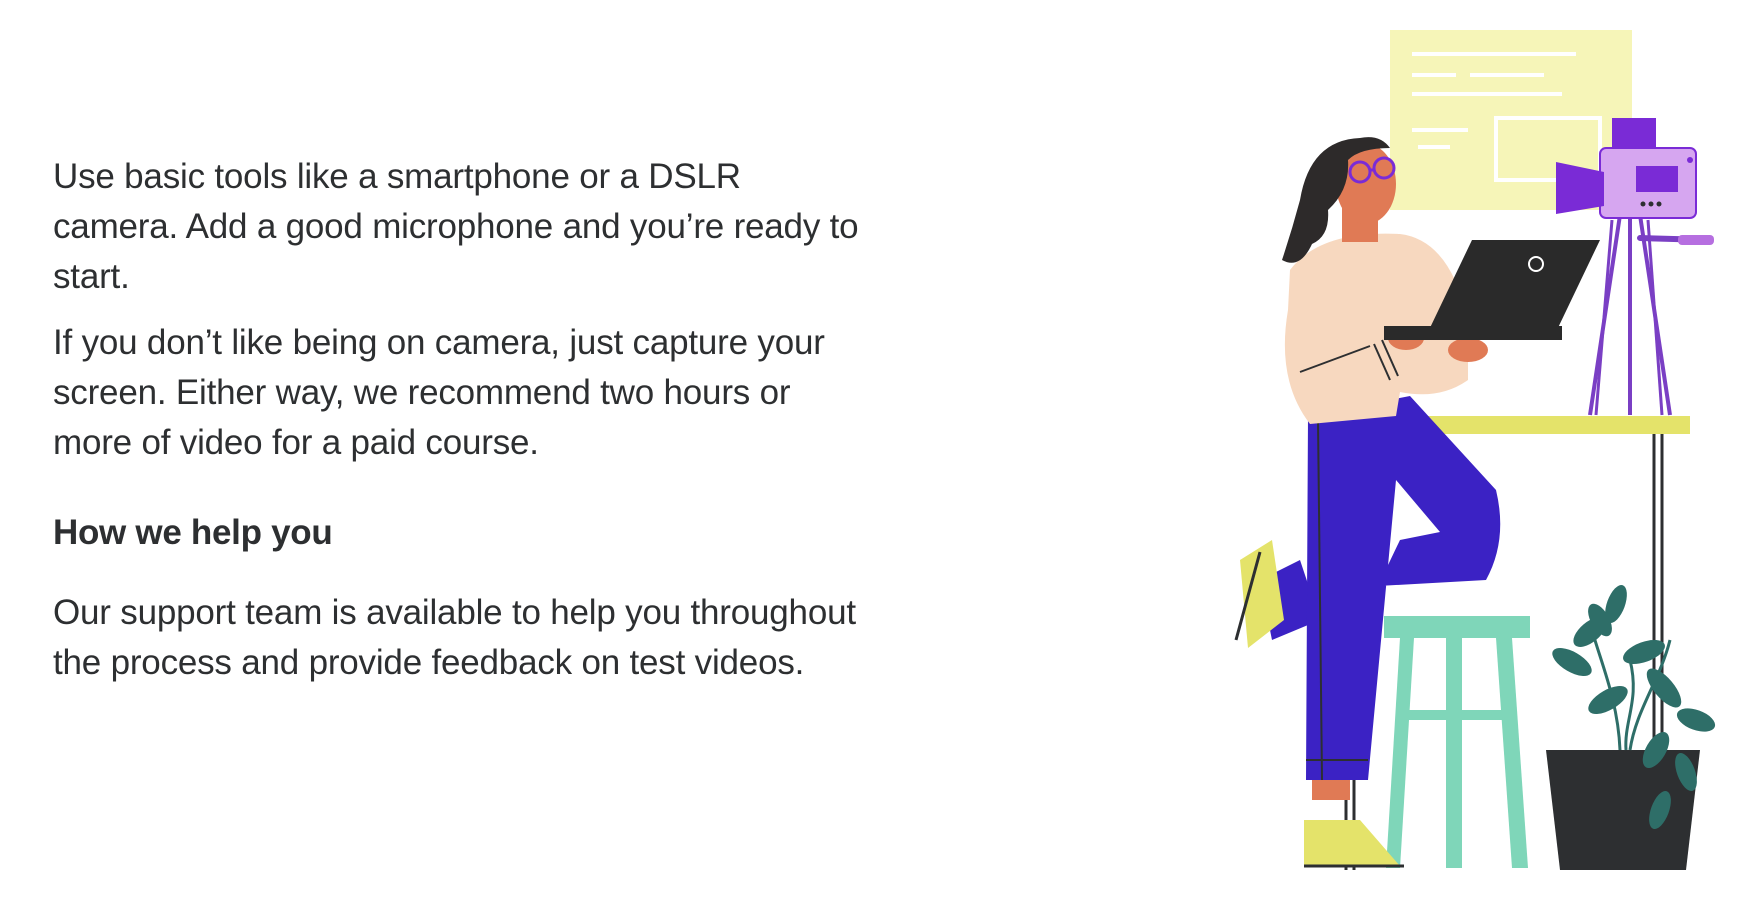 This screenshot has width=1752, height=899. What do you see at coordinates (1631, 727) in the screenshot?
I see `potted-plant` at bounding box center [1631, 727].